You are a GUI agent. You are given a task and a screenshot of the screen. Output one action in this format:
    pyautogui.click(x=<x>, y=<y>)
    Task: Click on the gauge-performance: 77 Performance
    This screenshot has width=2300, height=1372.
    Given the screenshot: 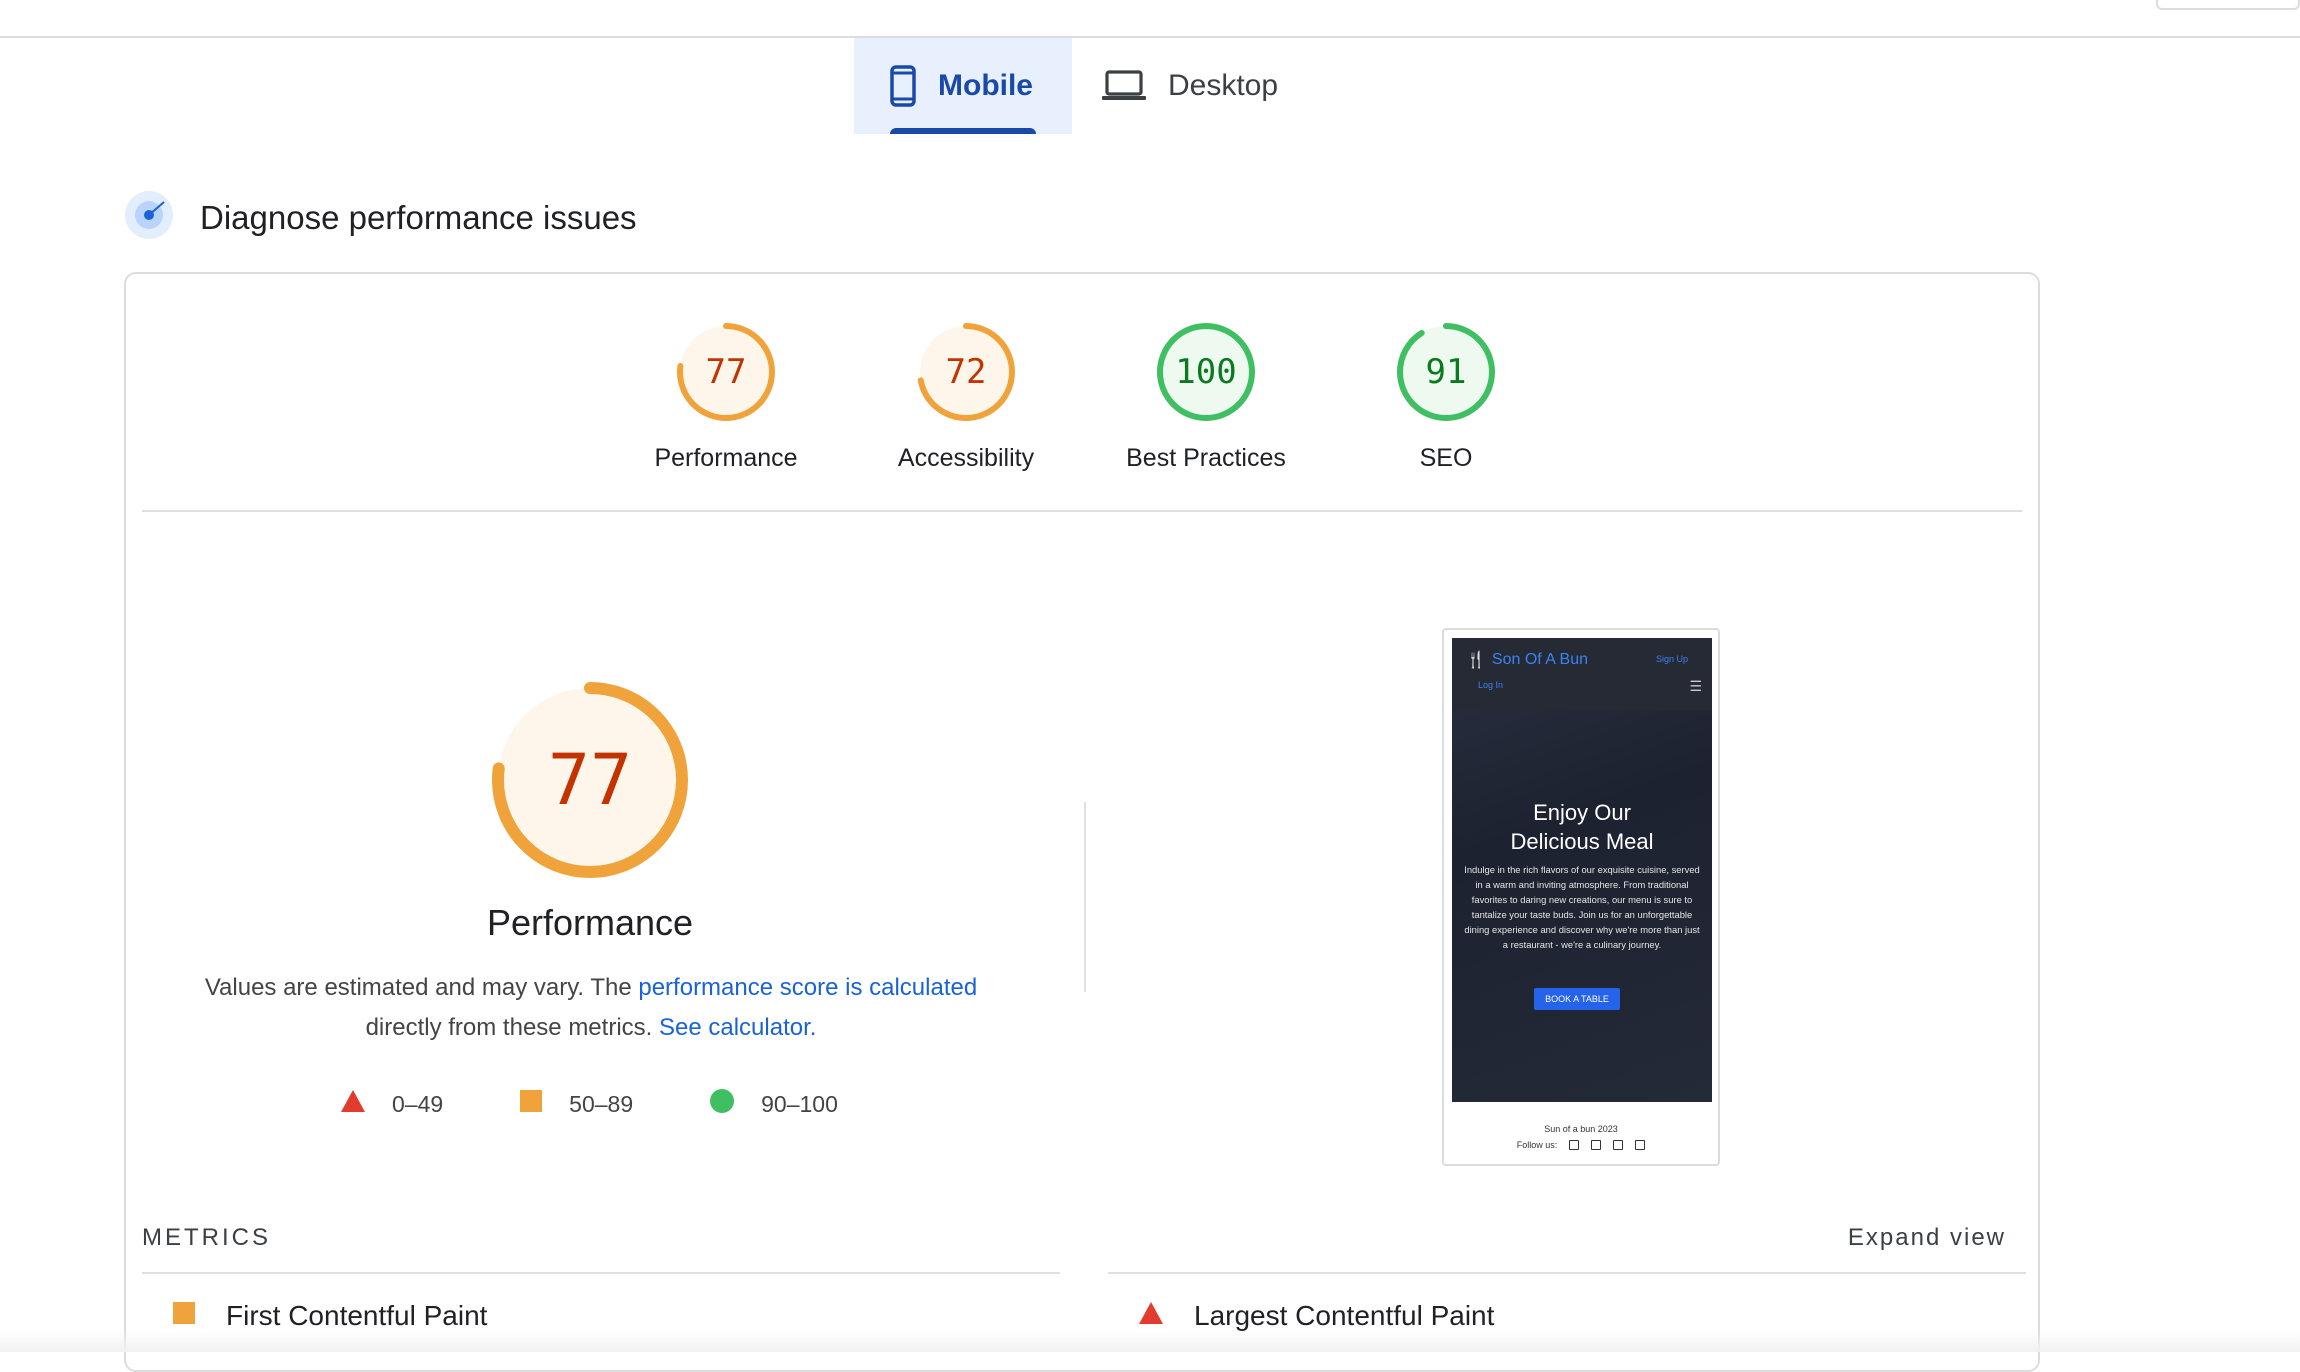 What is the action you would take?
    pyautogui.click(x=726, y=397)
    